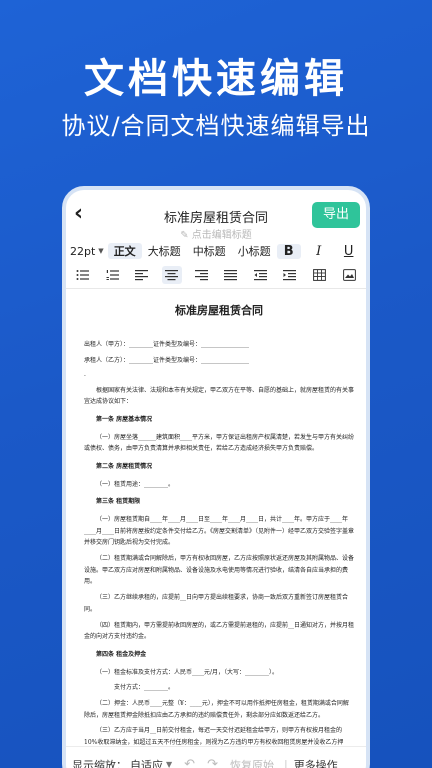 The height and width of the screenshot is (768, 432). I want to click on export-button: 导出, so click(336, 215).